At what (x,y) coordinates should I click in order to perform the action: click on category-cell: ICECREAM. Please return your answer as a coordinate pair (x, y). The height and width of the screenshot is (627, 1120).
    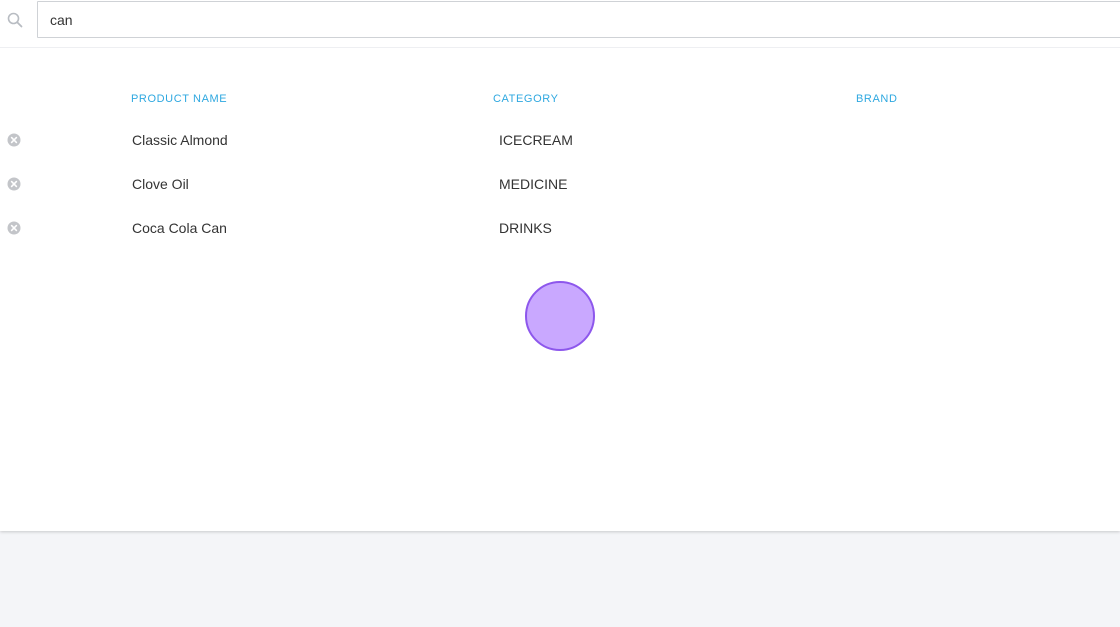
    Looking at the image, I should click on (536, 140).